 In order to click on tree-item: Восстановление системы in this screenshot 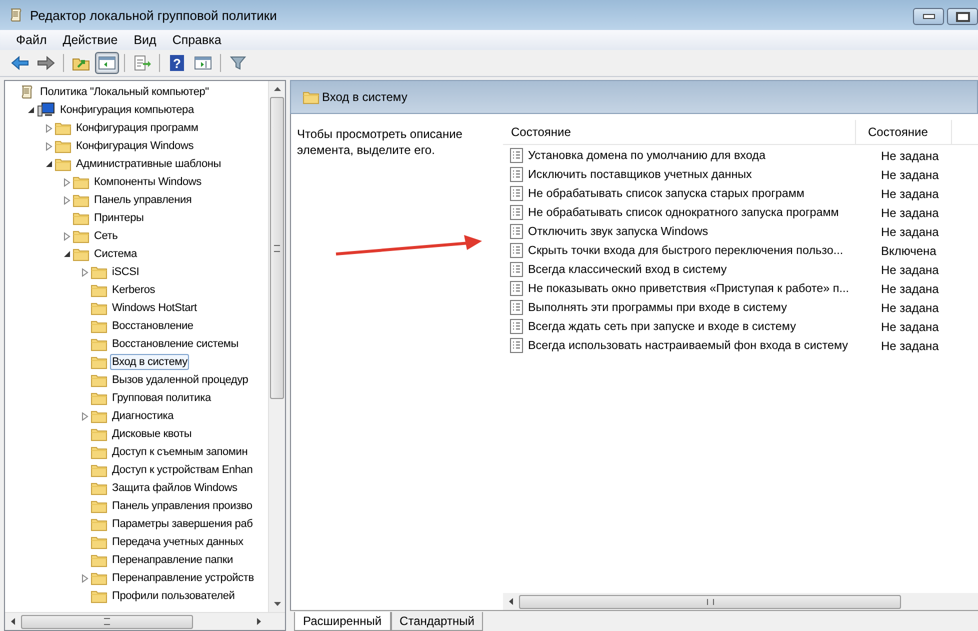, I will do `click(175, 344)`.